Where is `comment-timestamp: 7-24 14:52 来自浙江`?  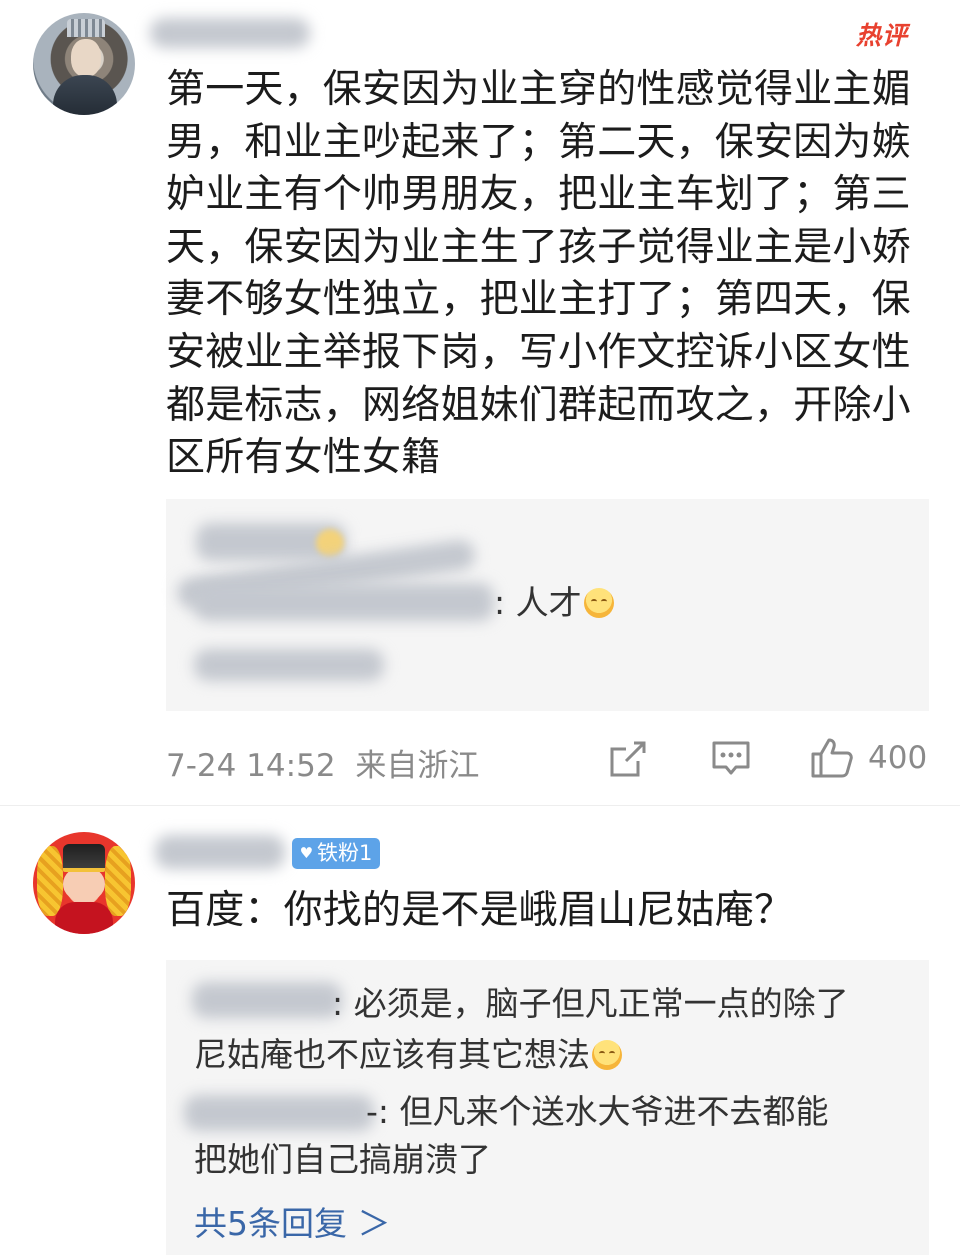
comment-timestamp: 7-24 14:52 来自浙江 is located at coordinates (322, 762).